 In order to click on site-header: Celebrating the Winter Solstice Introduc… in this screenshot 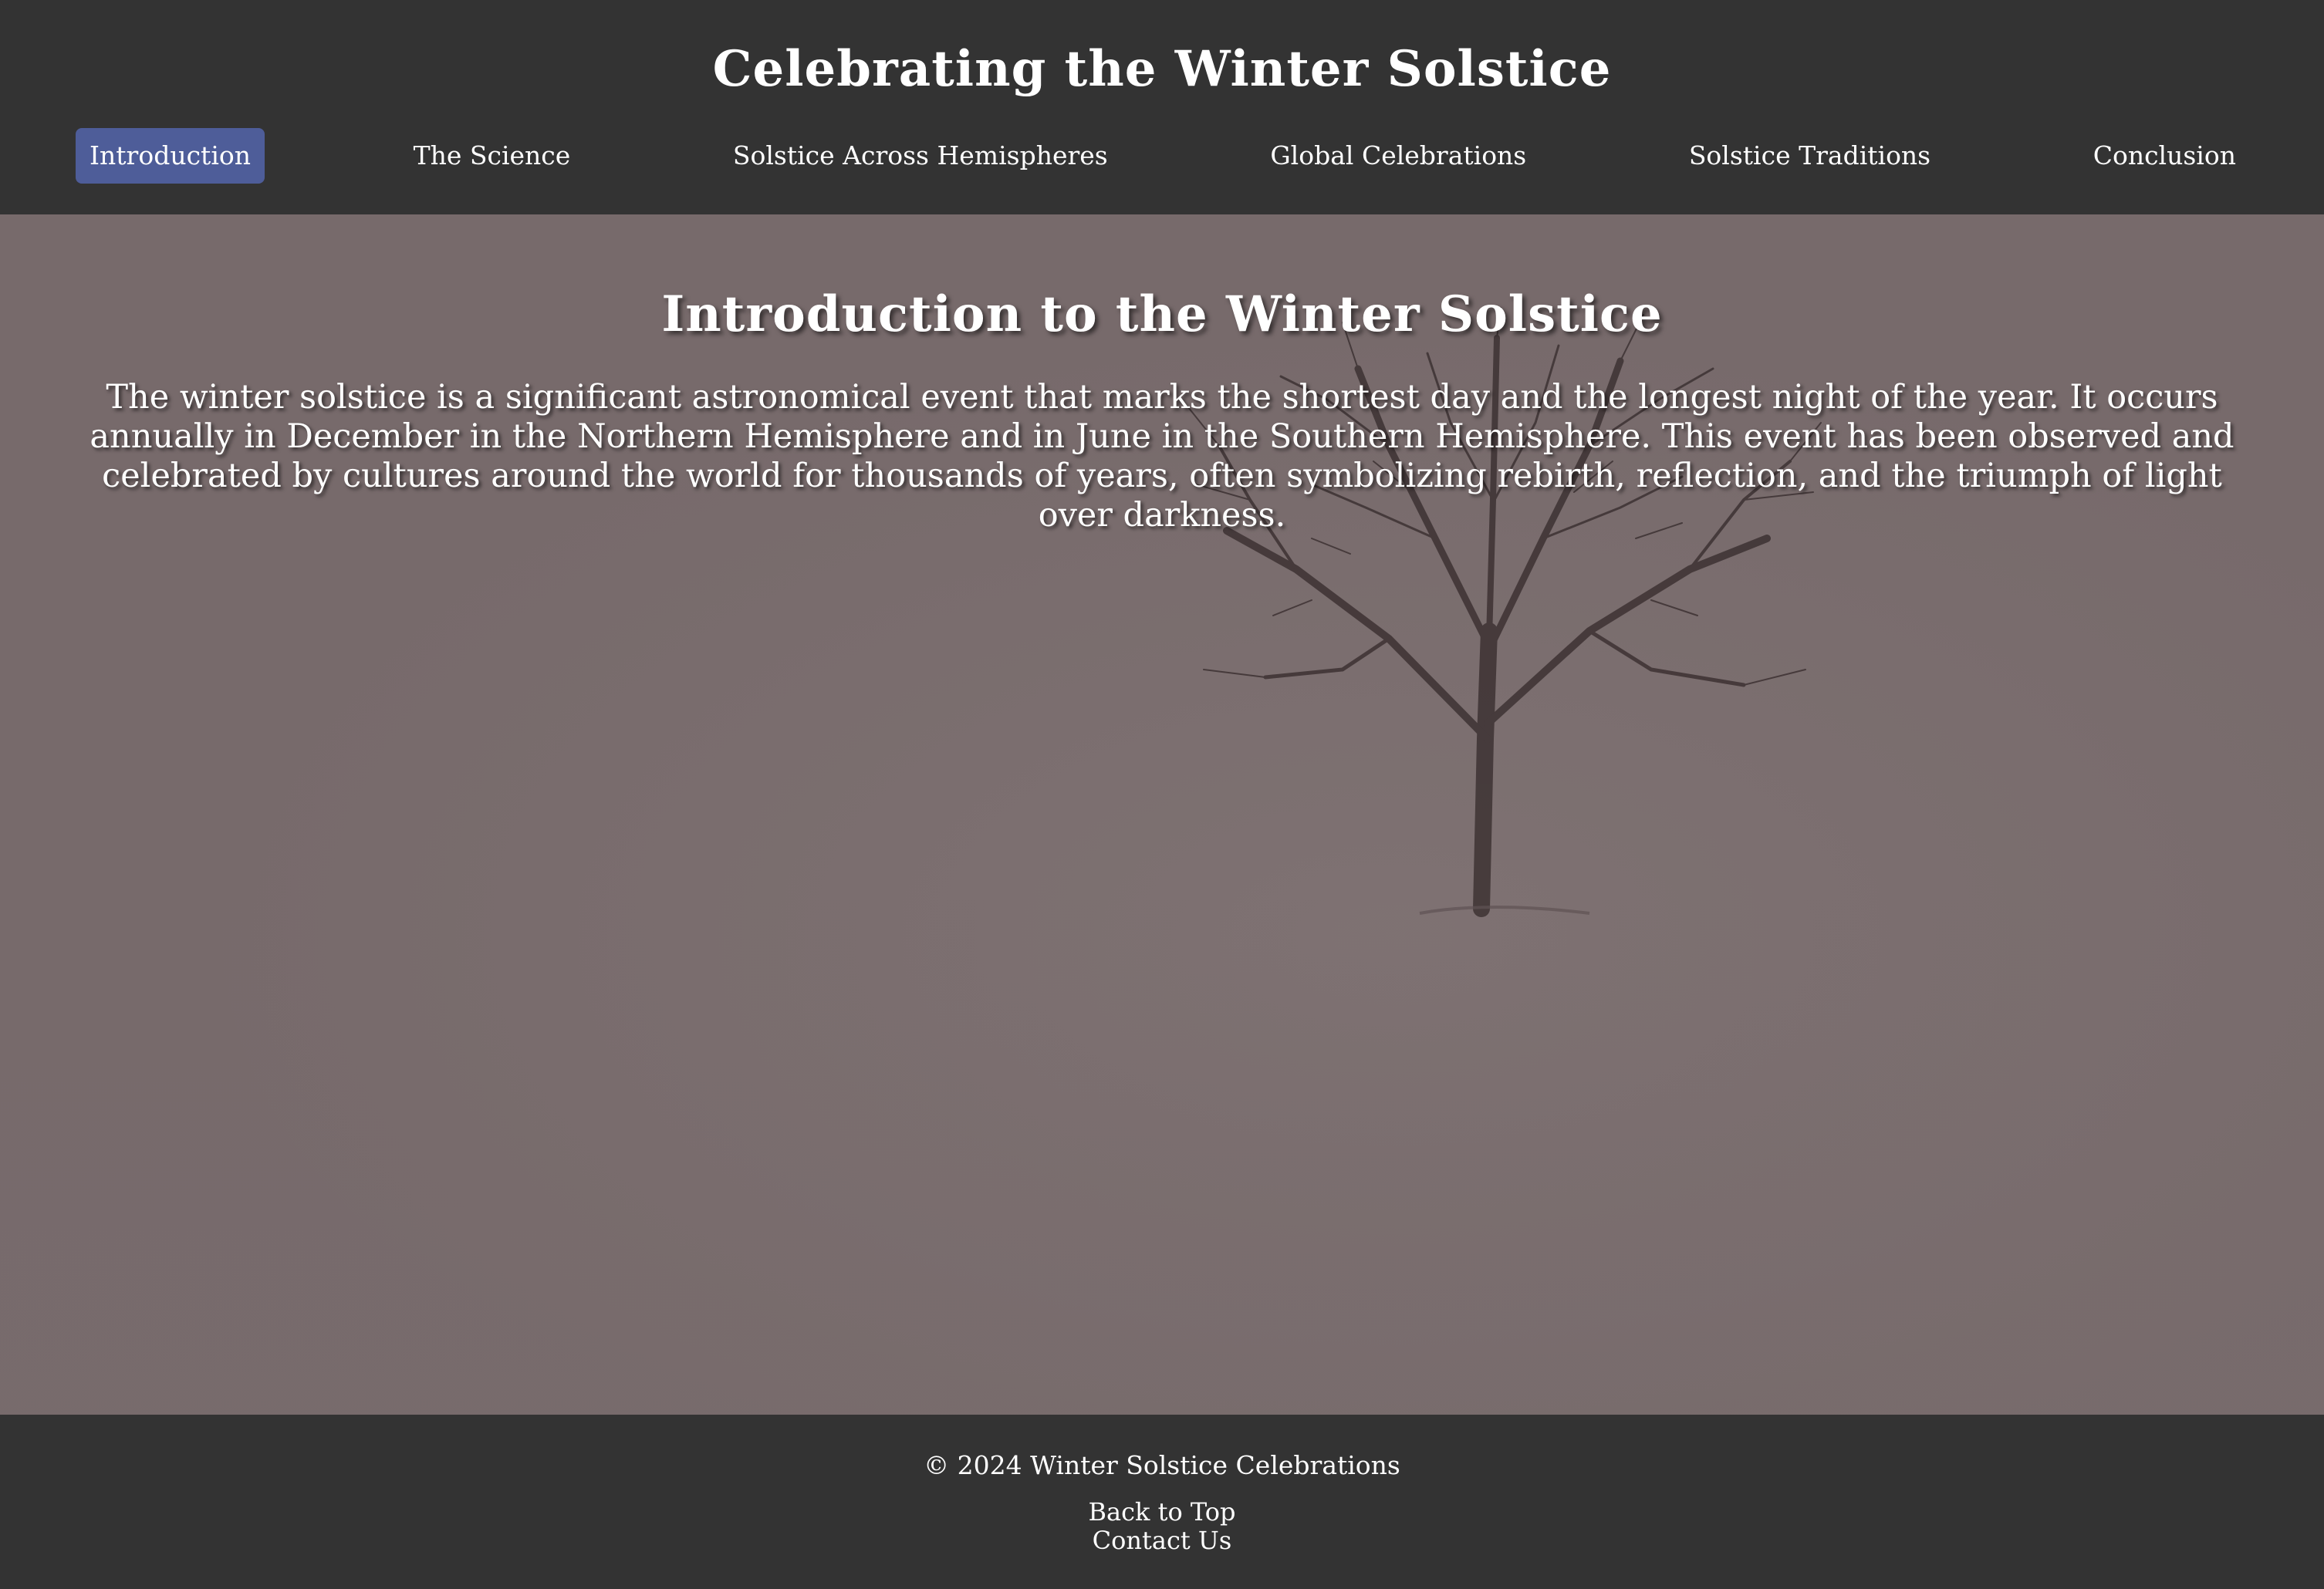, I will do `click(1162, 107)`.